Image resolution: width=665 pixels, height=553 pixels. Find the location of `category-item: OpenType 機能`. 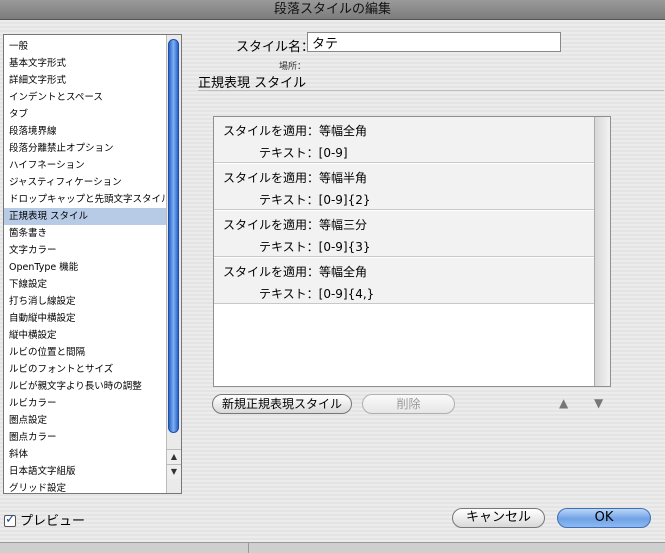

category-item: OpenType 機能 is located at coordinates (85, 267).